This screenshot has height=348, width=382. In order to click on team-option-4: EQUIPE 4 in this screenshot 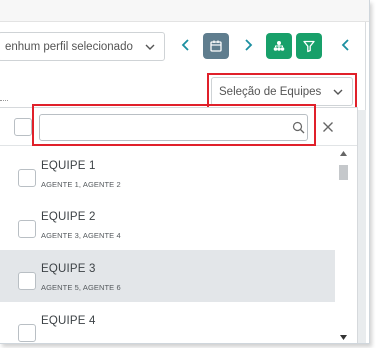, I will do `click(167, 322)`.